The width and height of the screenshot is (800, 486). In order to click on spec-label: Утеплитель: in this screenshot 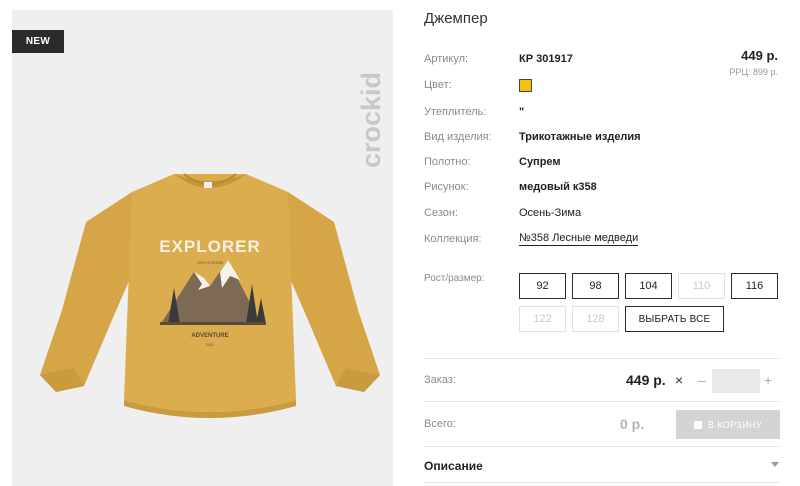, I will do `click(455, 112)`.